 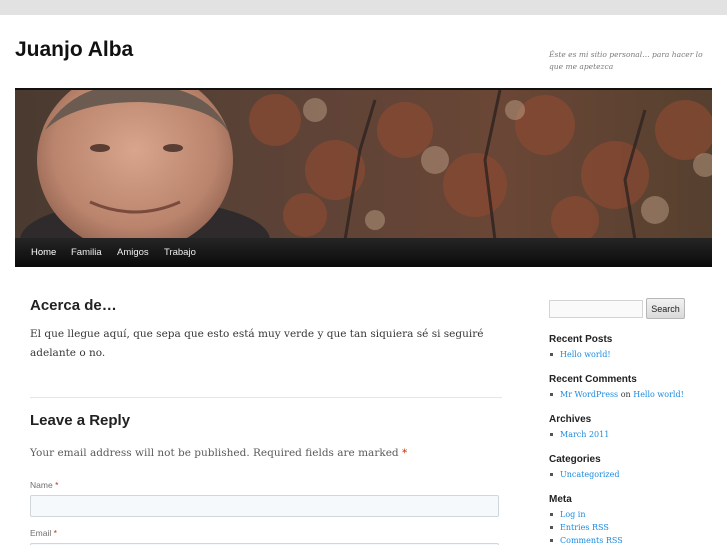 I want to click on main-navigation: Home Familia Amigos Trabajo, so click(x=363, y=252).